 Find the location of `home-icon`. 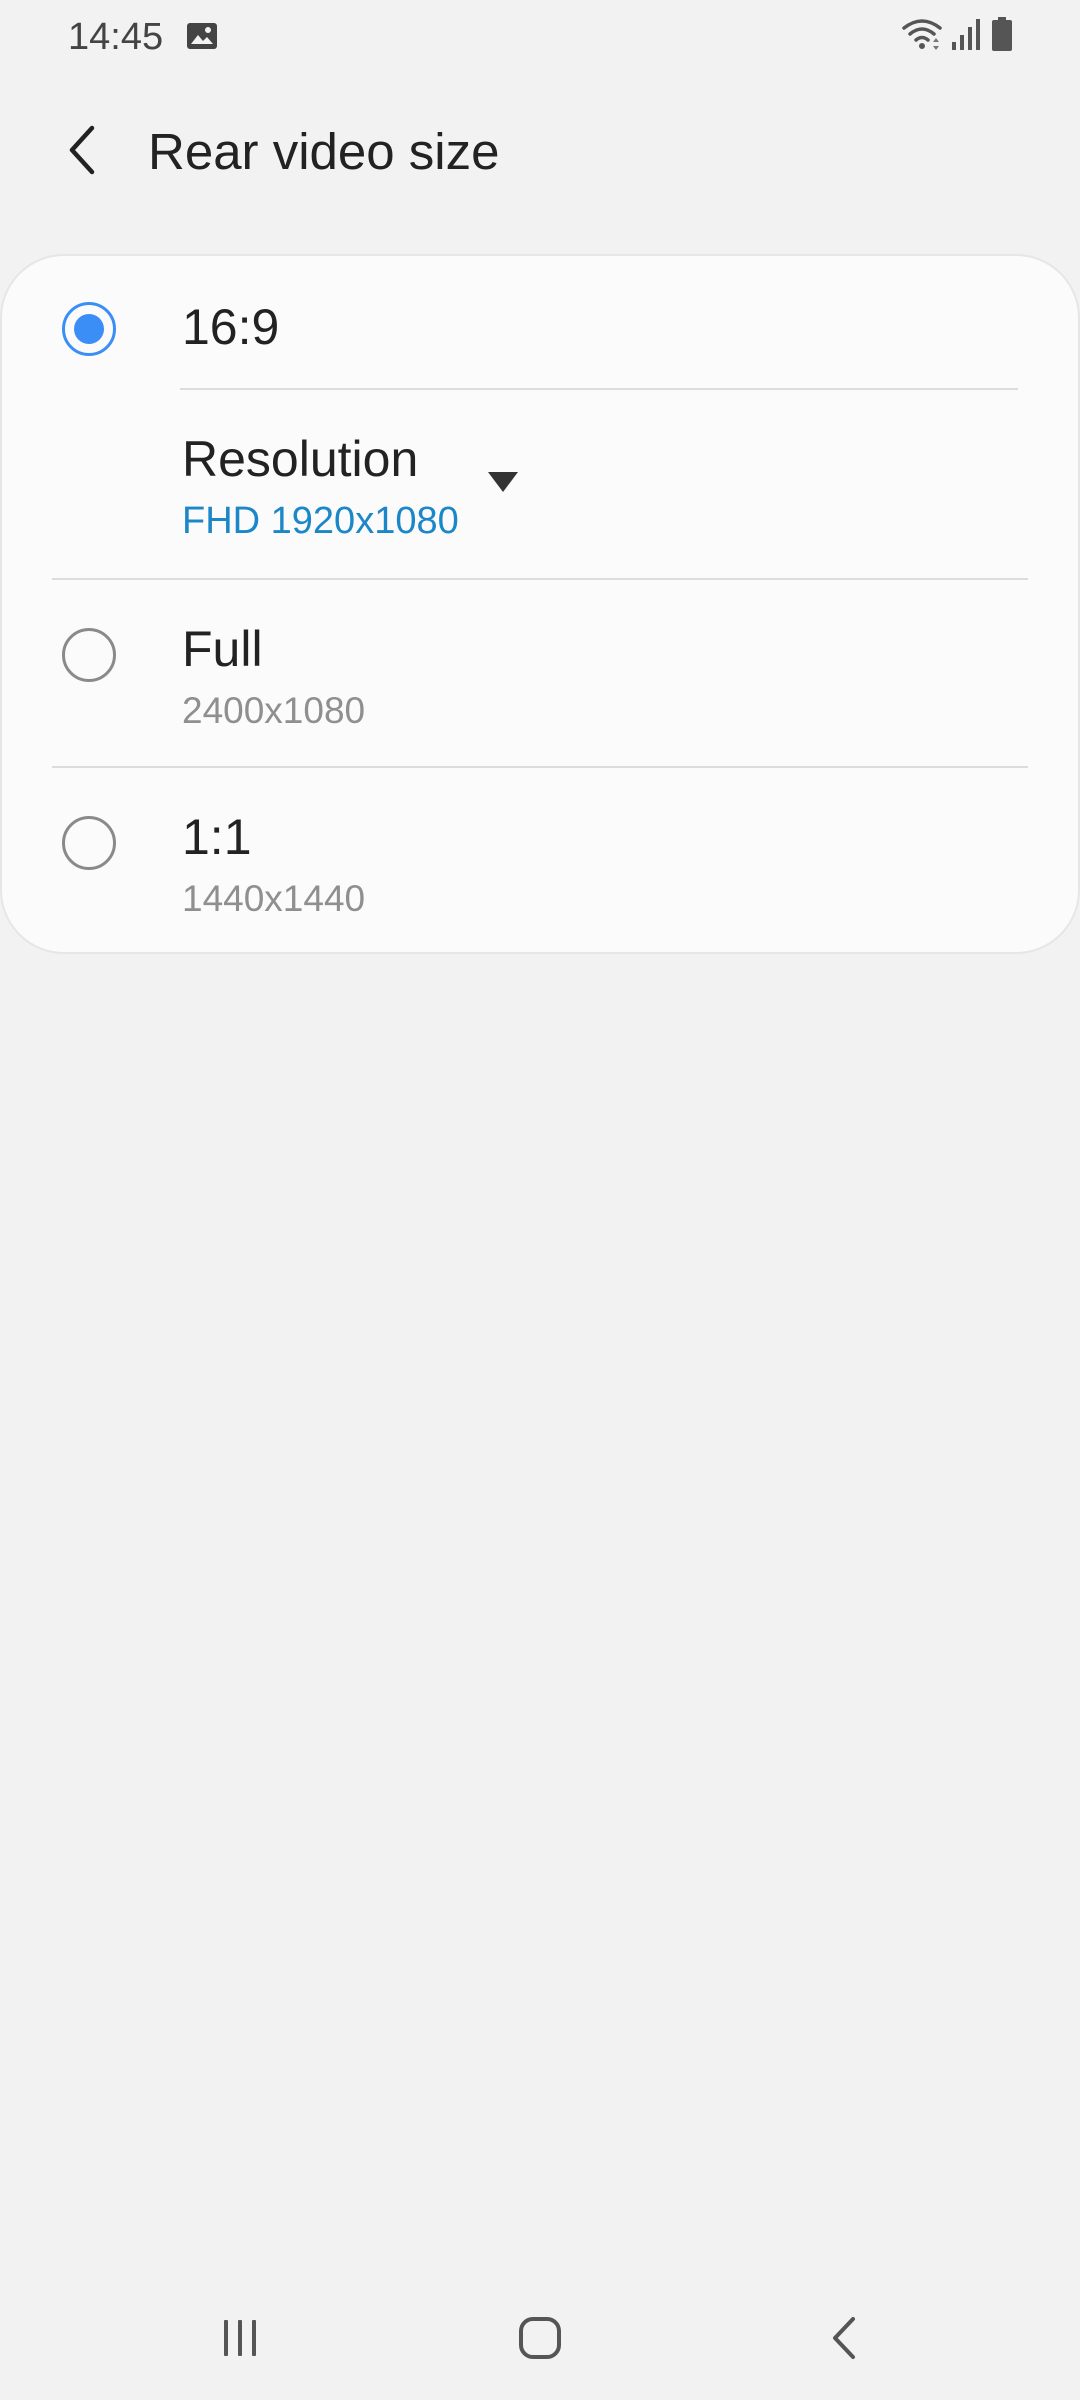

home-icon is located at coordinates (540, 2340).